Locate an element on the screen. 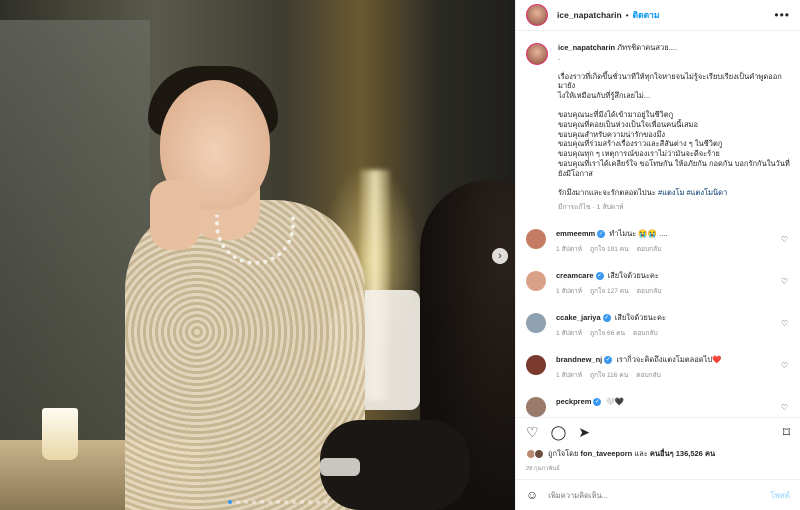 The image size is (800, 510). commenter-username: peckprem is located at coordinates (573, 401).